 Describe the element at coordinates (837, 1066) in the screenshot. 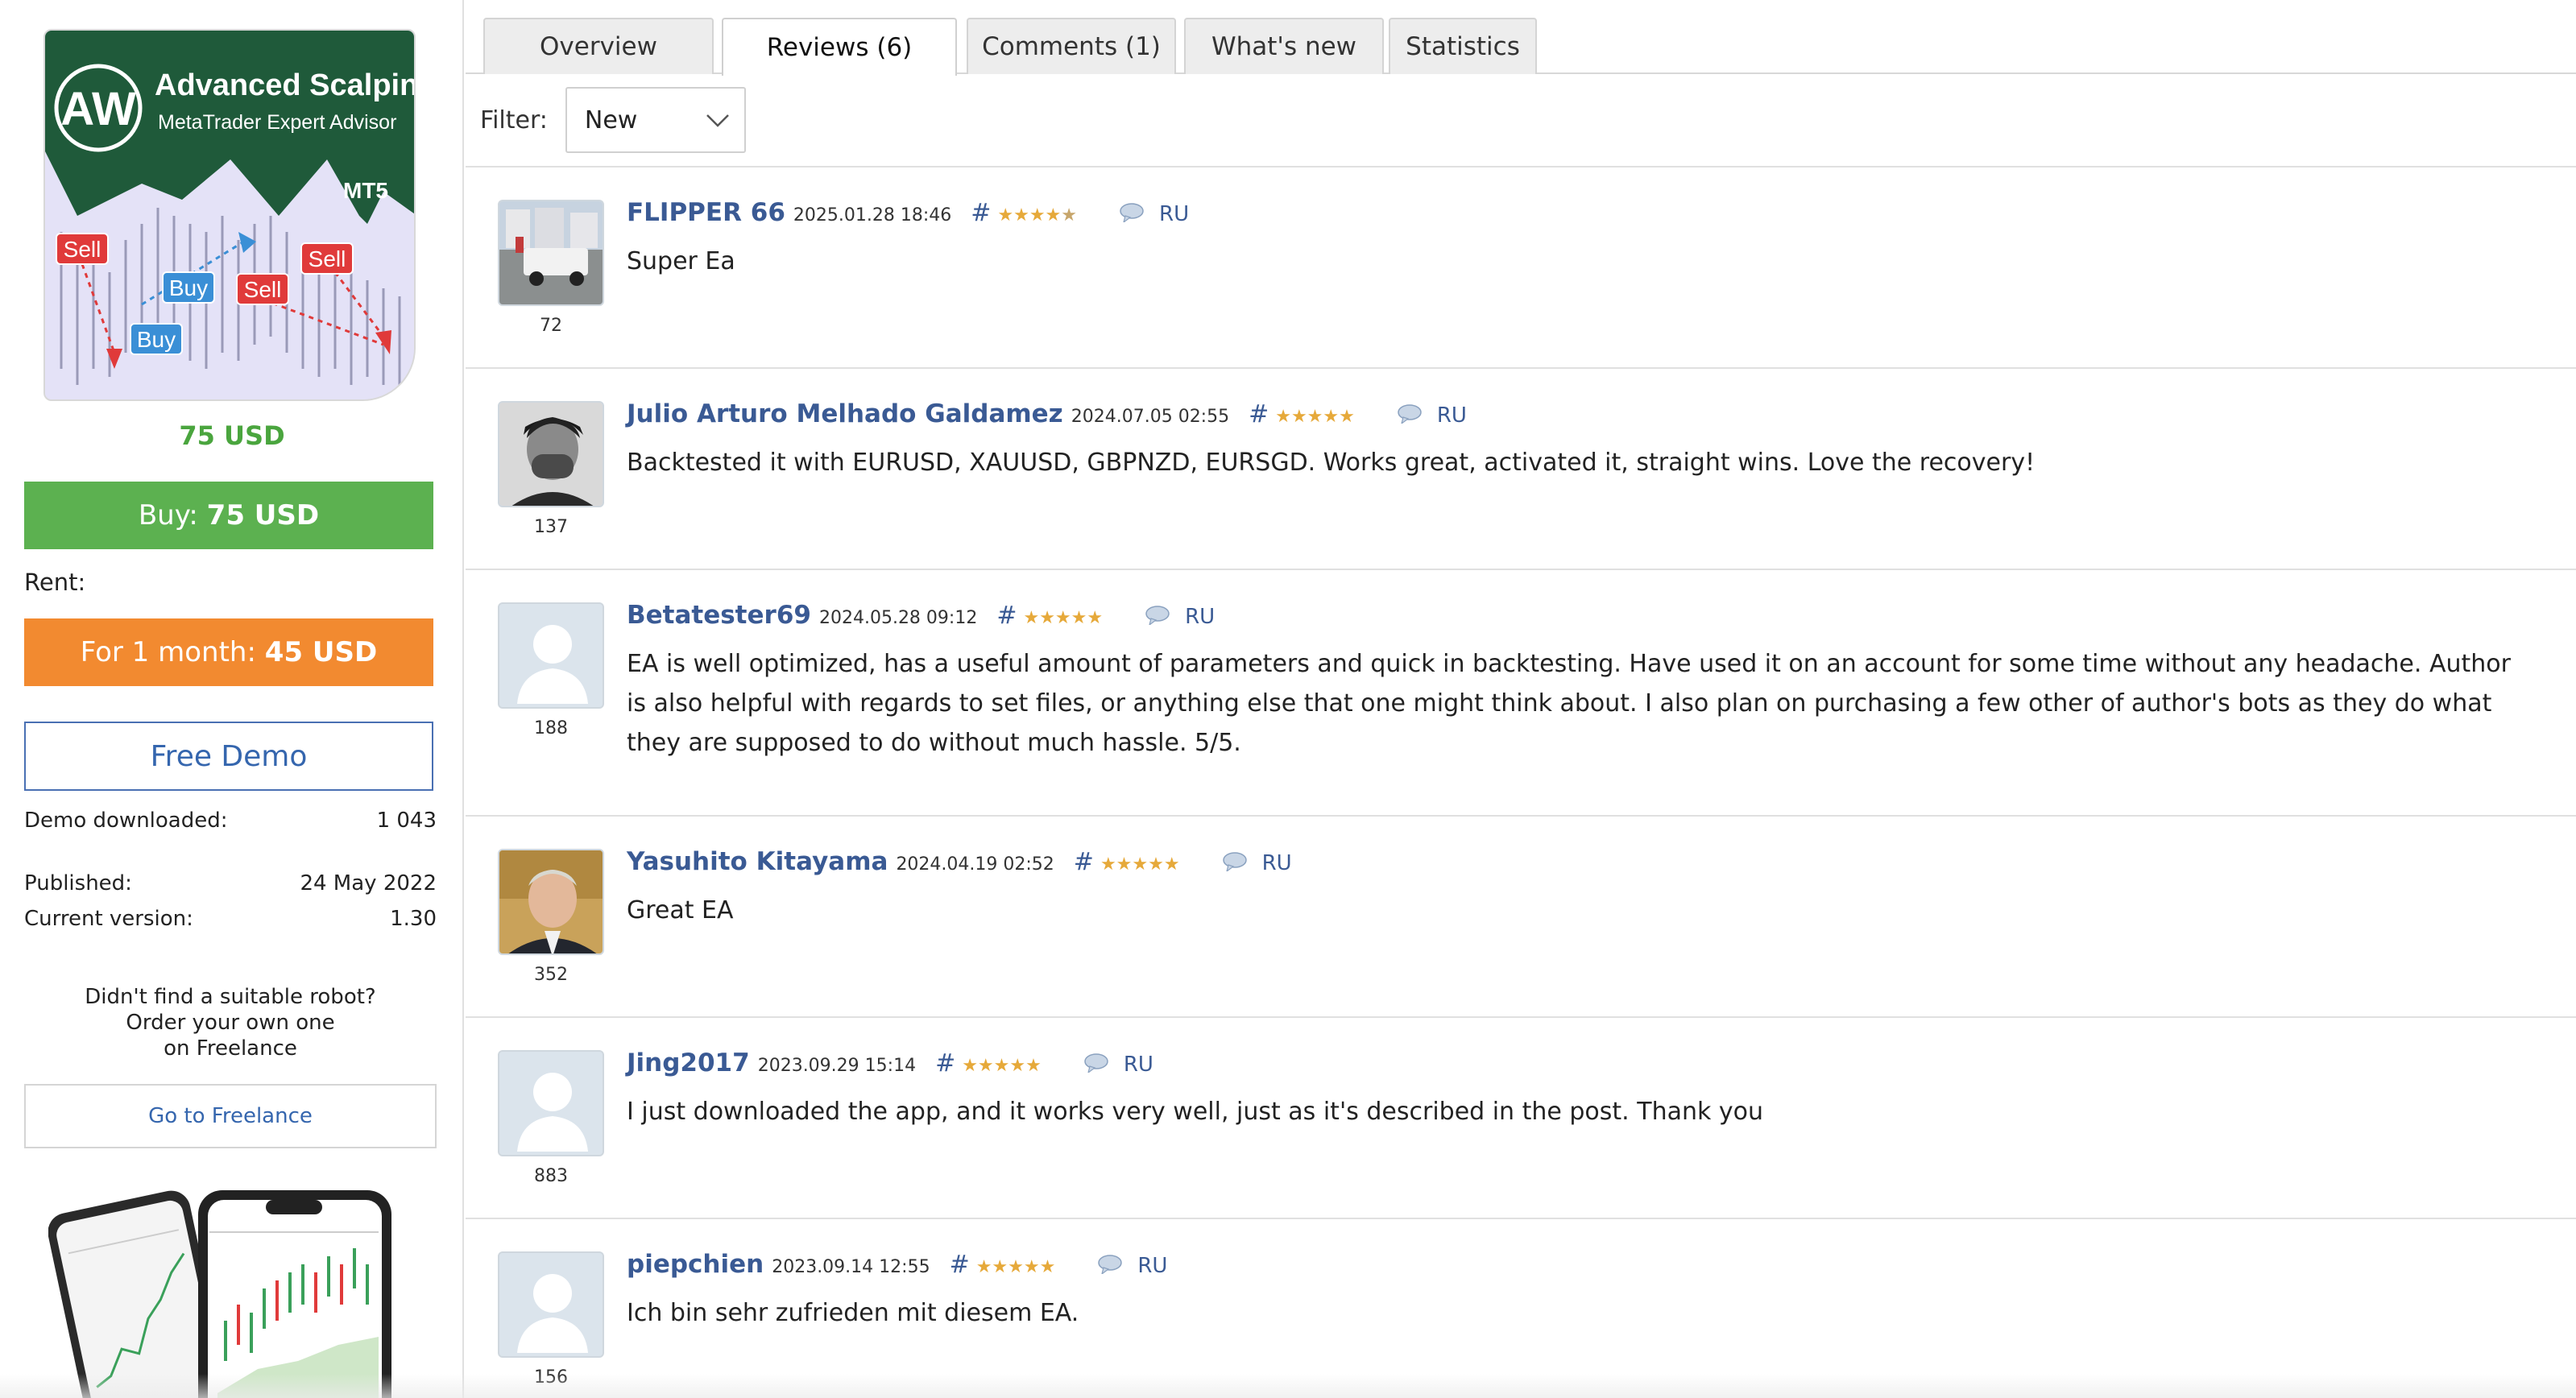

I see `review-date: 2023.09.29 15:14` at that location.